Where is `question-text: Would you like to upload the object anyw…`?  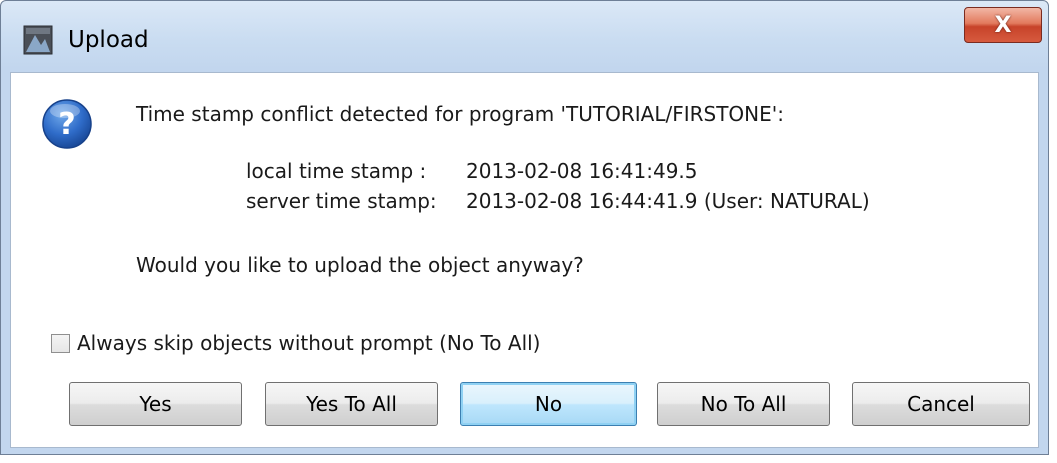 question-text: Would you like to upload the object anyw… is located at coordinates (360, 265).